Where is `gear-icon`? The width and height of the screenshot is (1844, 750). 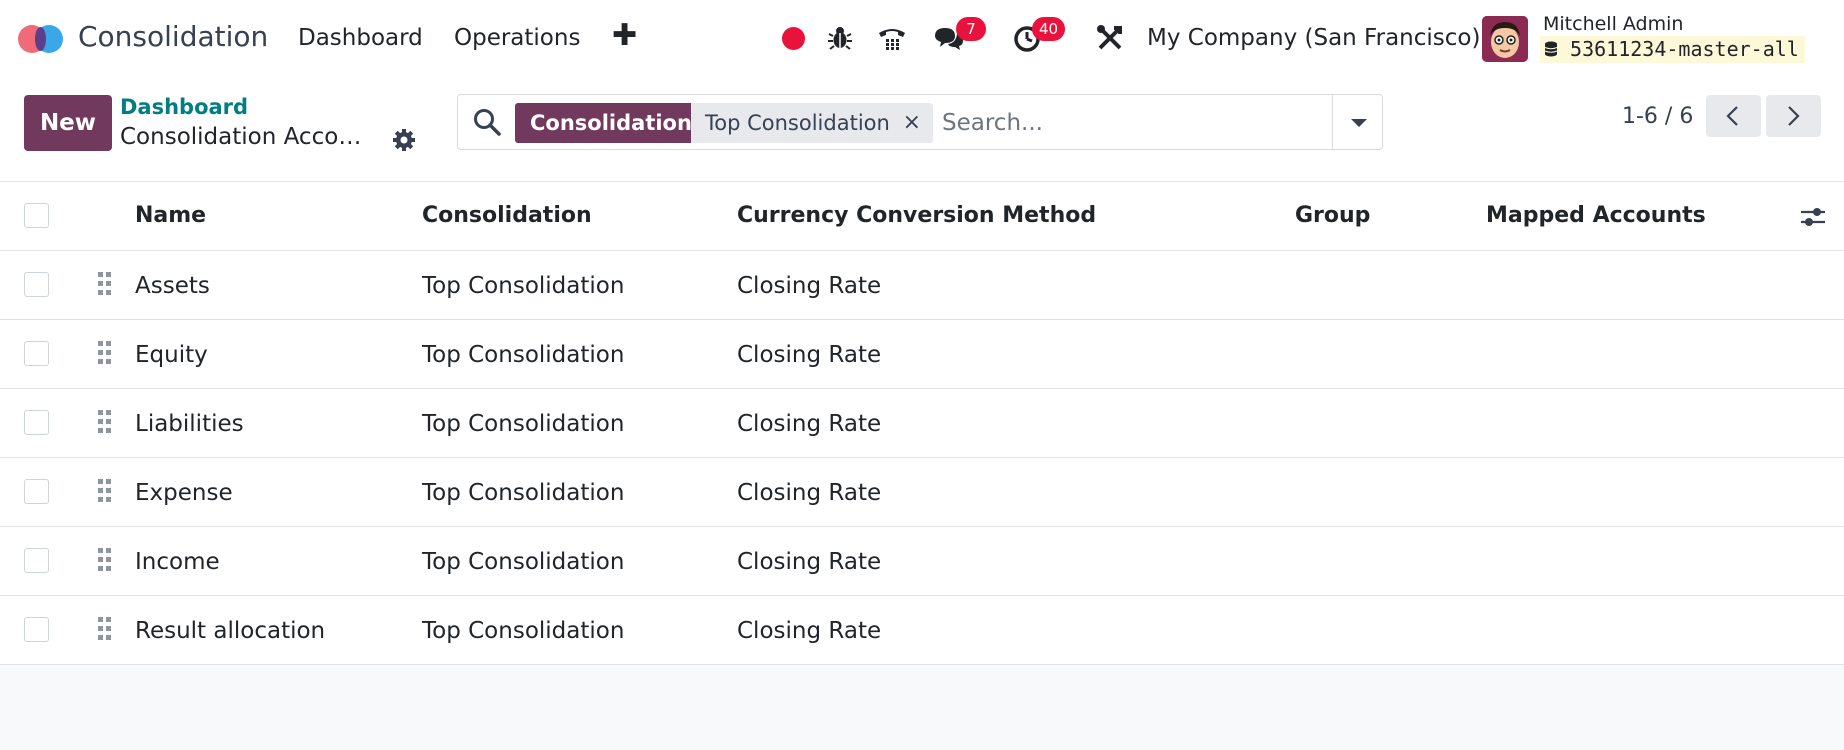
gear-icon is located at coordinates (404, 140).